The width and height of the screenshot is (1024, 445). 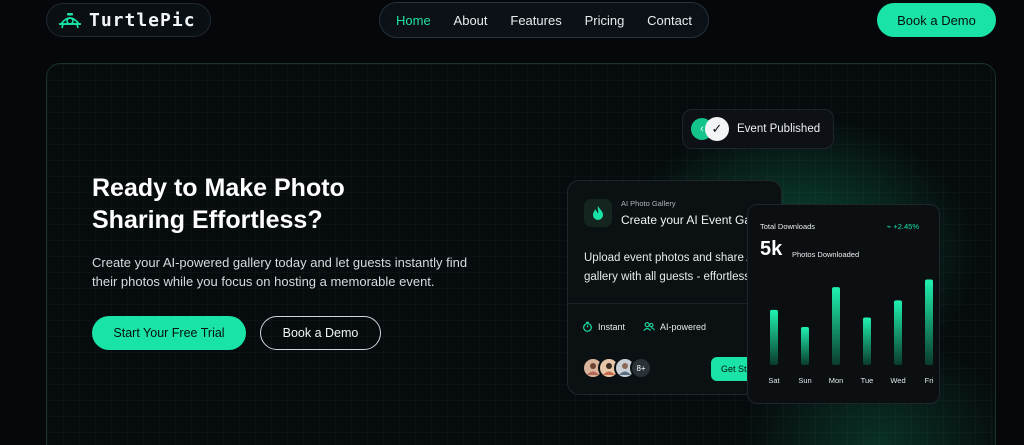 I want to click on hero-headline: Ready to Make Photo Sharing Effortless?, so click(x=218, y=204).